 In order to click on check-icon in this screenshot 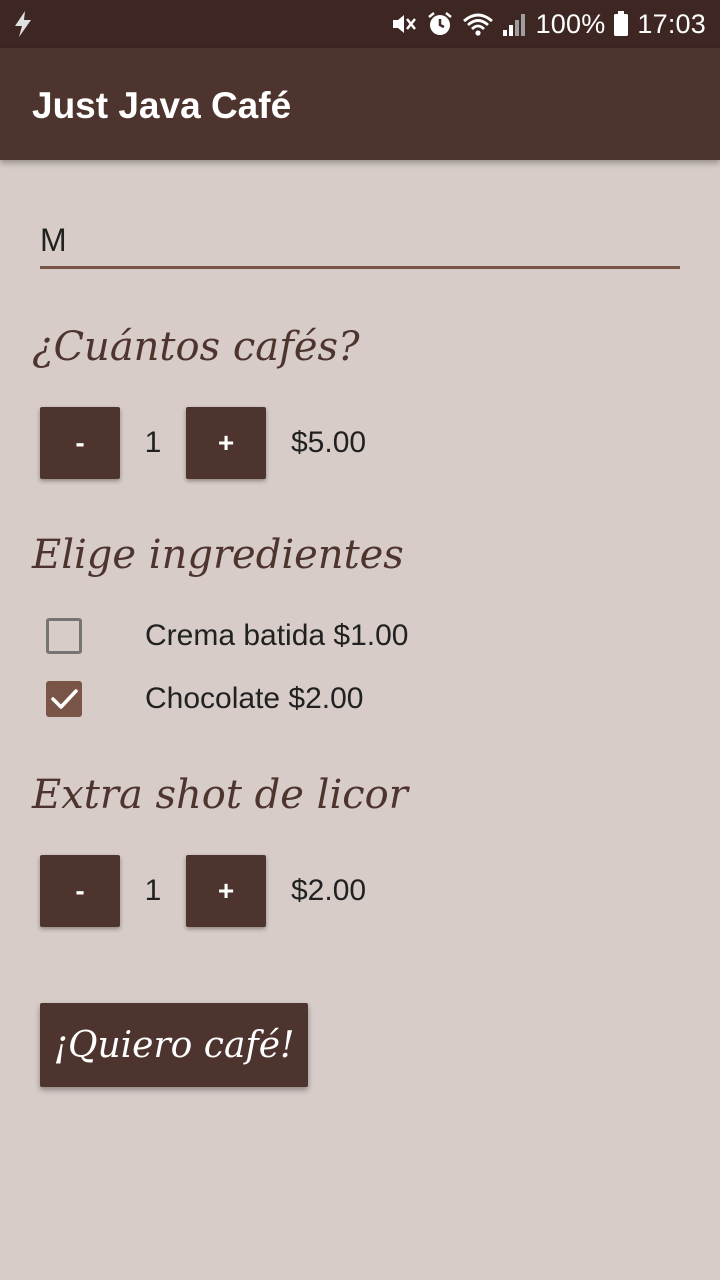, I will do `click(64, 699)`.